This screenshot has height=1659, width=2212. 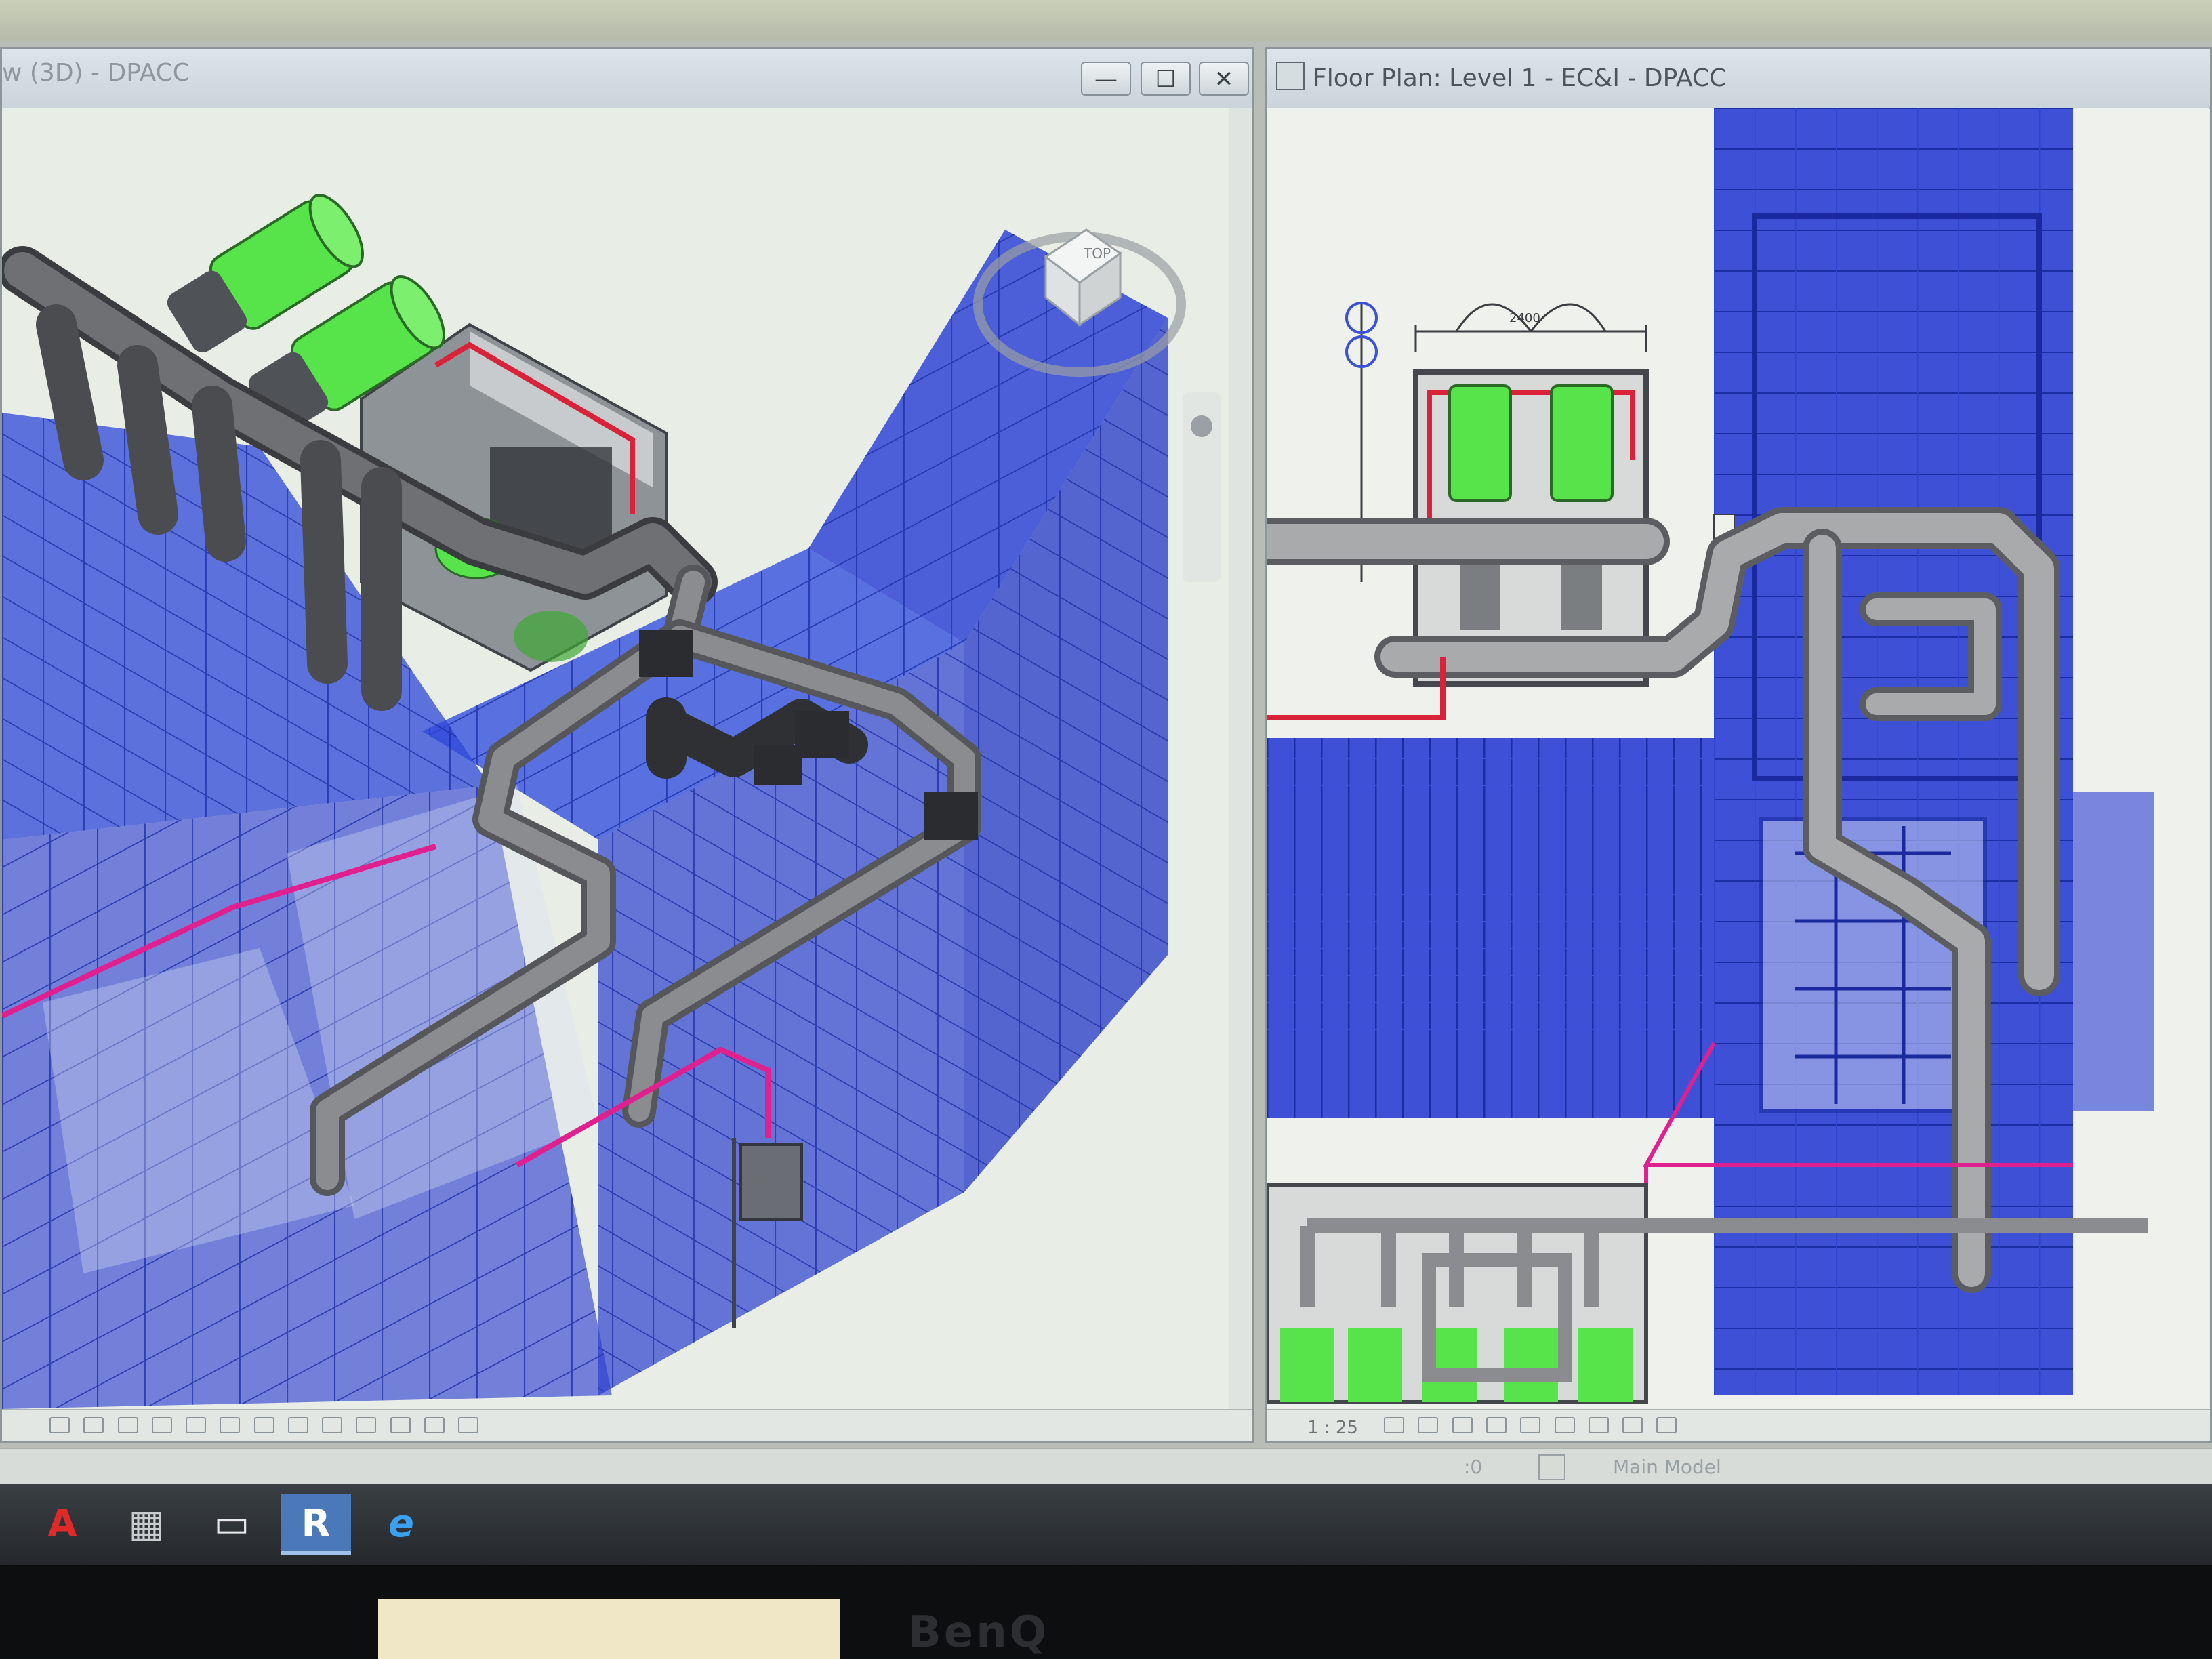 What do you see at coordinates (1106, 1467) in the screenshot?
I see `status-bar: :0 Main Model` at bounding box center [1106, 1467].